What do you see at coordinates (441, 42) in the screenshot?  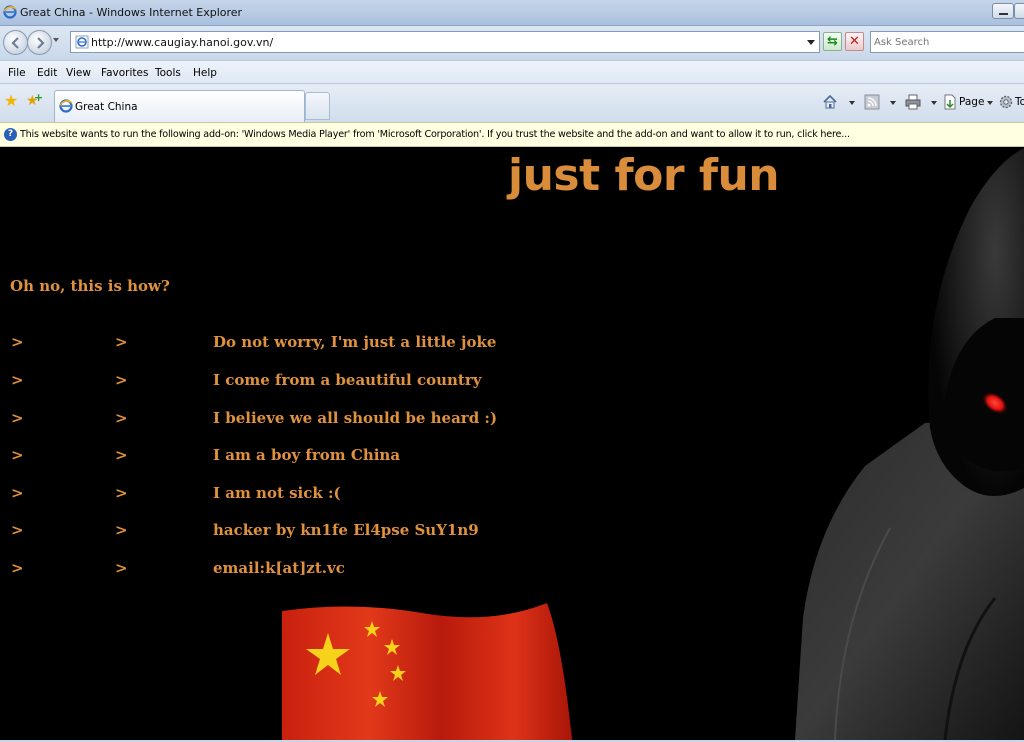 I see `url-input` at bounding box center [441, 42].